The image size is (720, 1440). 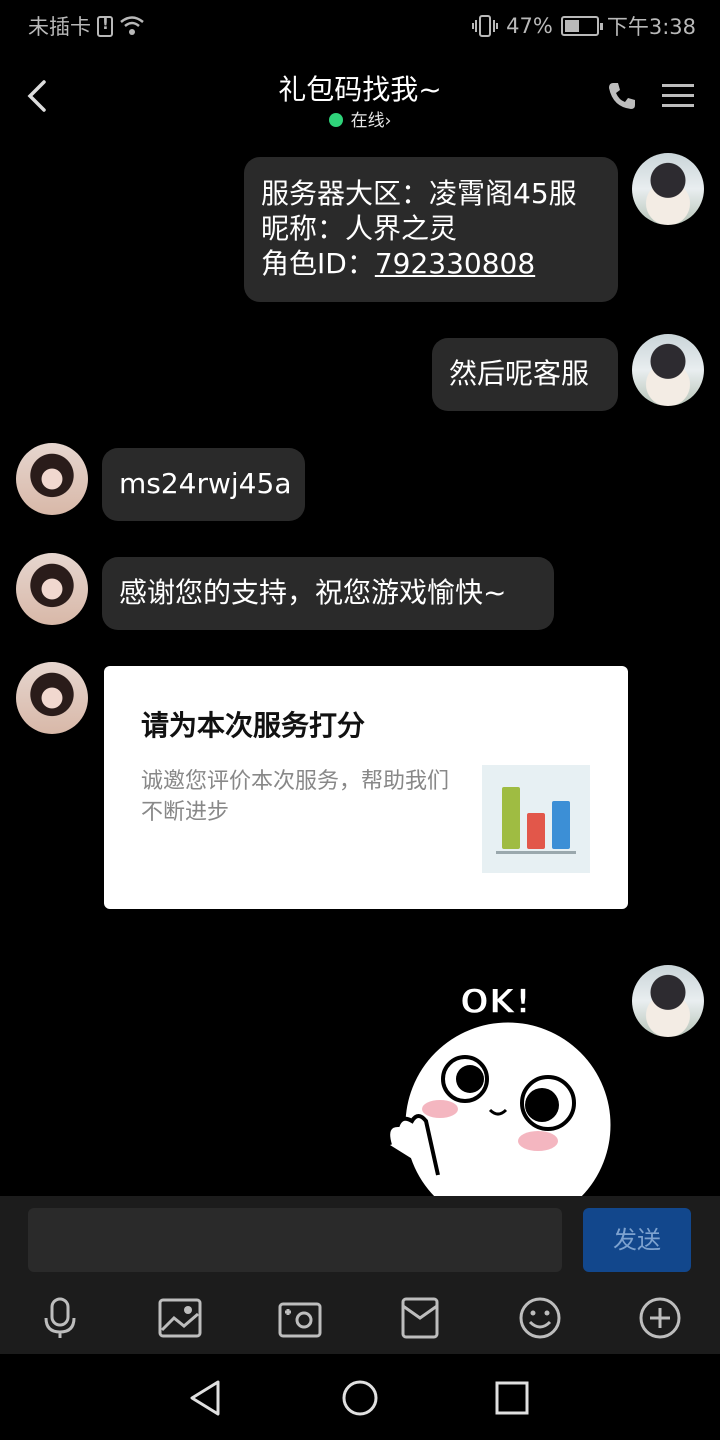 I want to click on sticker-drawing: OK!, so click(x=501, y=1089).